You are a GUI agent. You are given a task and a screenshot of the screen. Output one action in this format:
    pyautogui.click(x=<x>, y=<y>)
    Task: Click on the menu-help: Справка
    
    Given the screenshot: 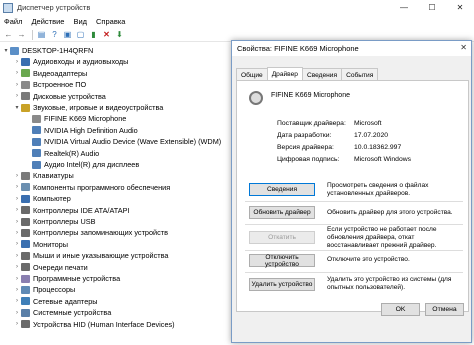 What is the action you would take?
    pyautogui.click(x=110, y=21)
    